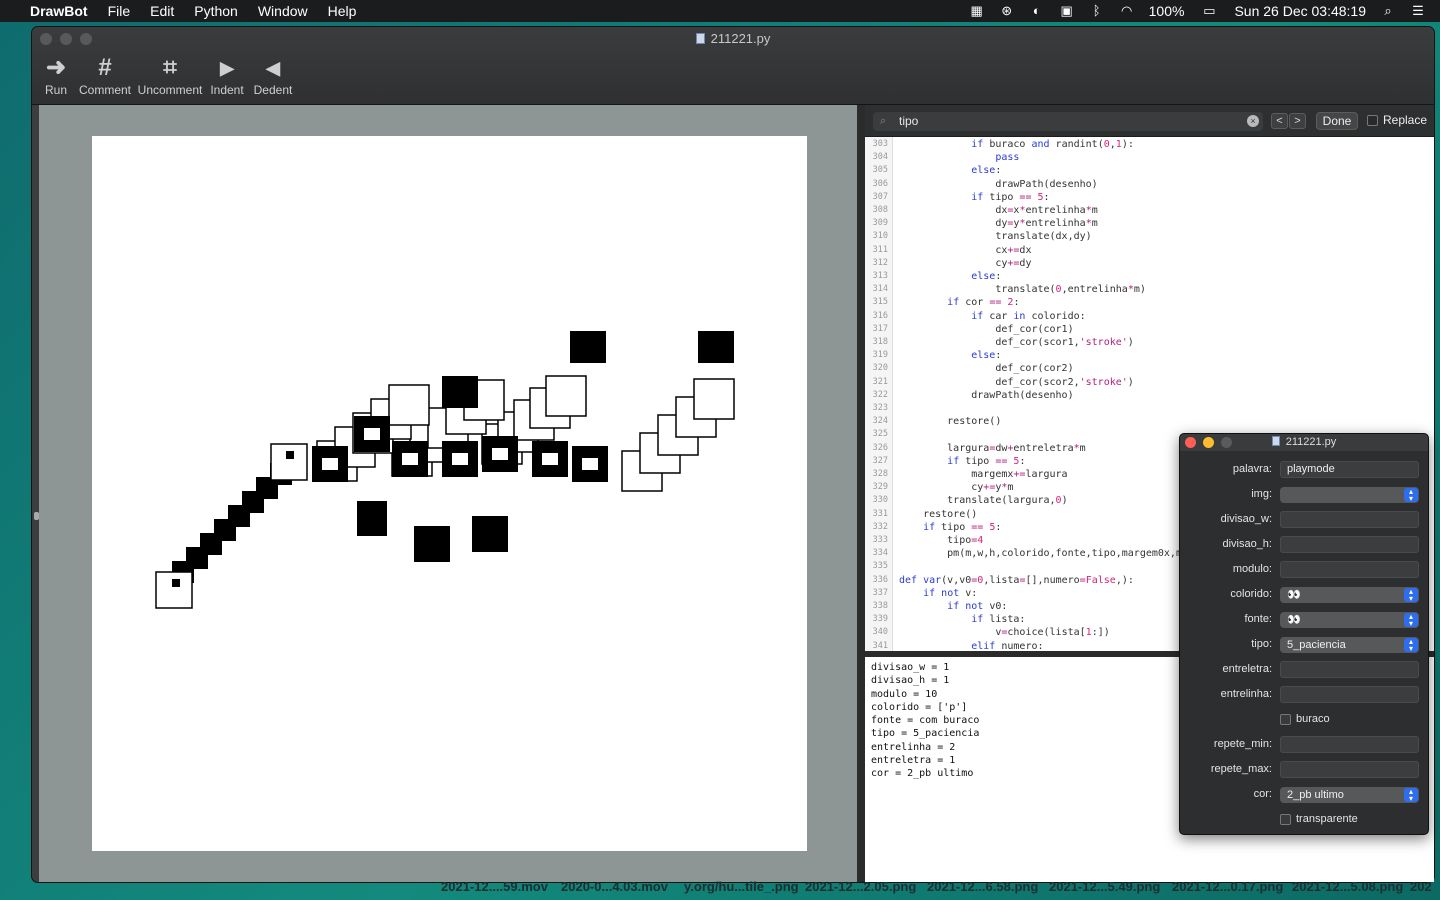  Describe the element at coordinates (880, 196) in the screenshot. I see `line-number: 307` at that location.